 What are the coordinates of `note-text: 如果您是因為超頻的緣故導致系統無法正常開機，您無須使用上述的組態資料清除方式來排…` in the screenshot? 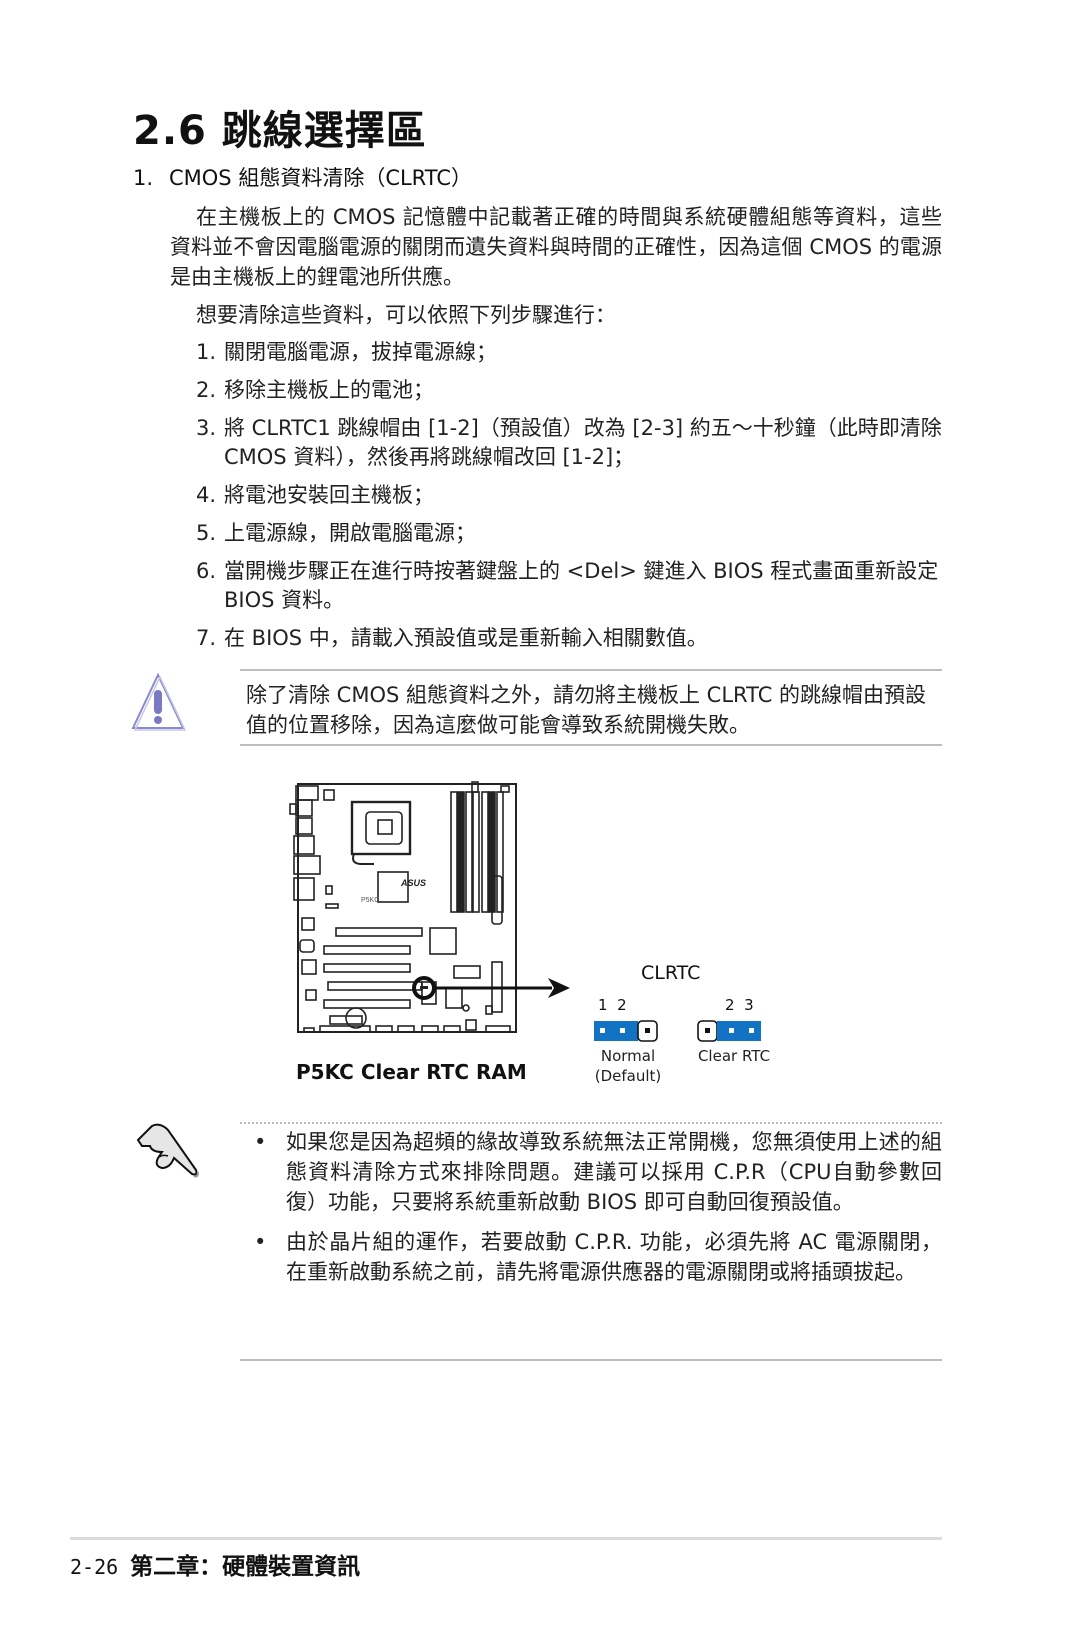 It's located at (614, 1172).